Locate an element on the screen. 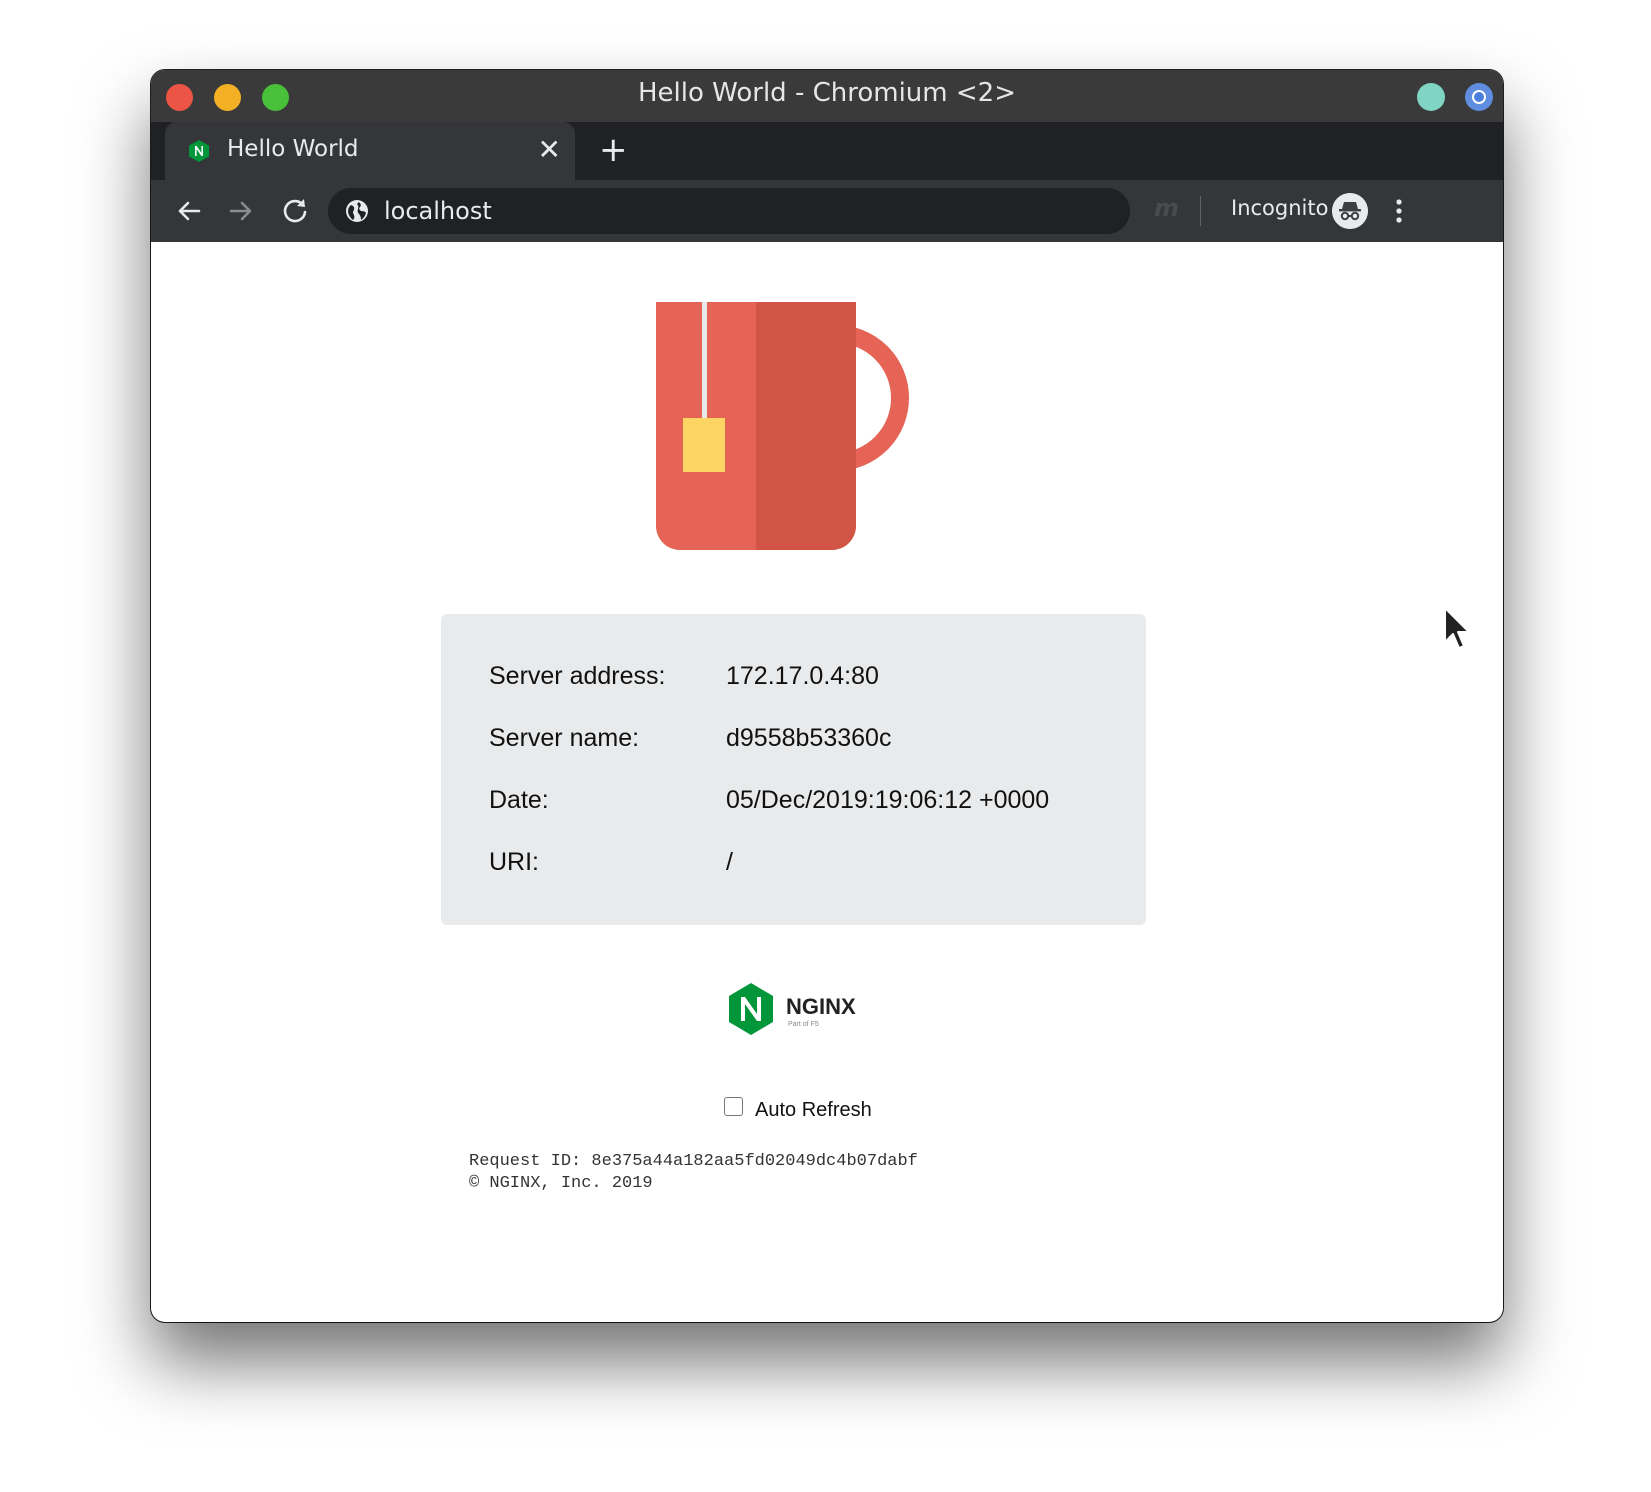 Image resolution: width=1651 pixels, height=1492 pixels. incognito-label: Incognito is located at coordinates (1280, 208).